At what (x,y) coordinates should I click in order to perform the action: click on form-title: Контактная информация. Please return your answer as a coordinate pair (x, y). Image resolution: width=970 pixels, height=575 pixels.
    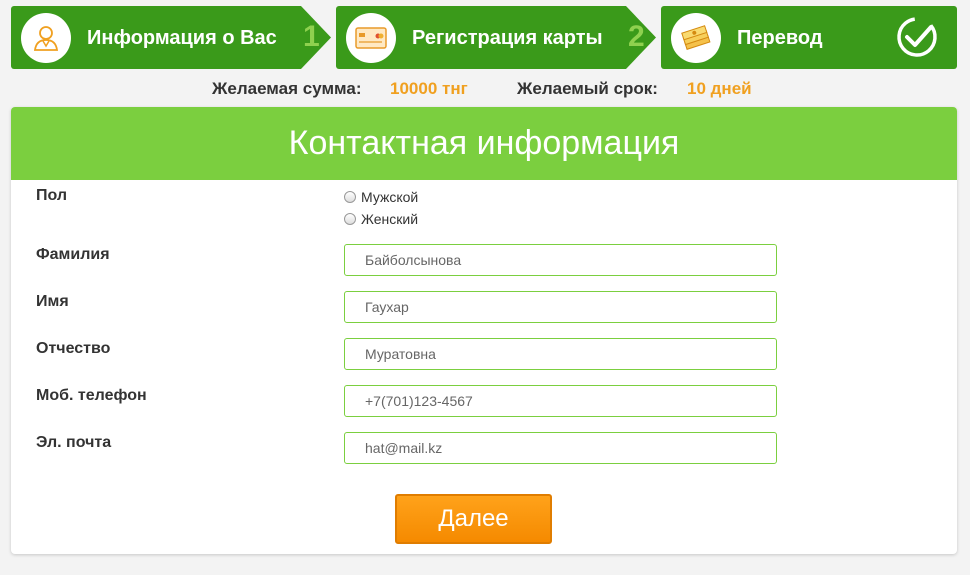
    Looking at the image, I should click on (484, 143).